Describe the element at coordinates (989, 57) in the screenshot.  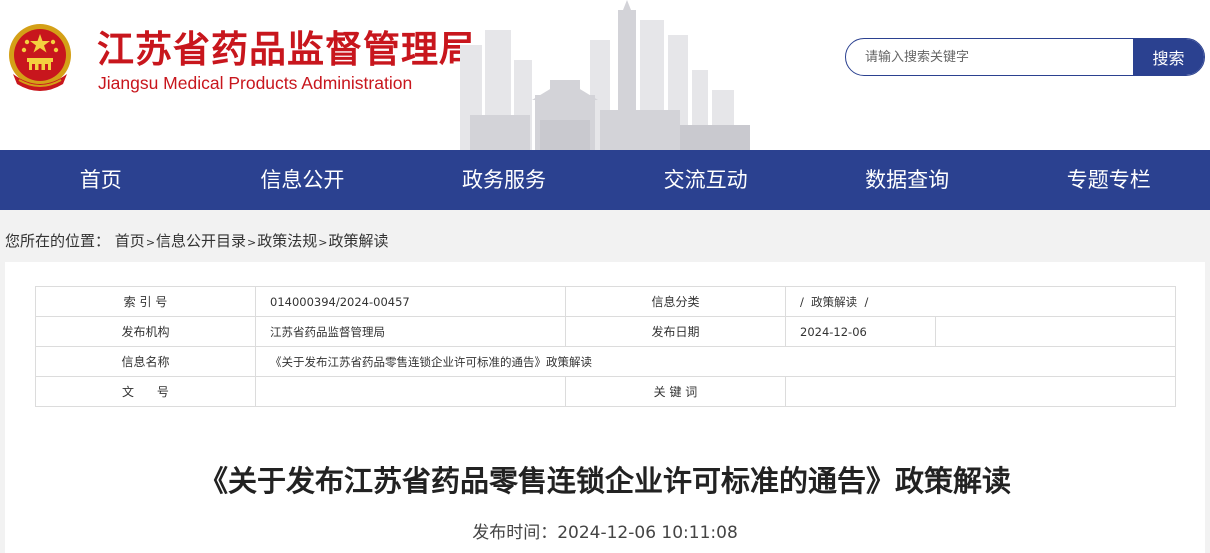
I see `search-input` at that location.